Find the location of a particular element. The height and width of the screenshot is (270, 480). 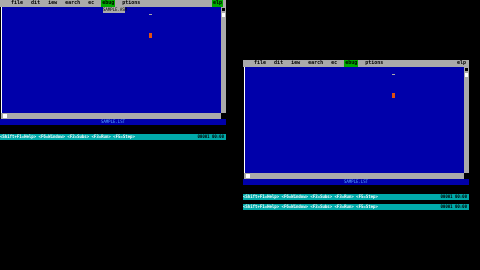

window-title: SAMPLE.ASM is located at coordinates (115, 10).